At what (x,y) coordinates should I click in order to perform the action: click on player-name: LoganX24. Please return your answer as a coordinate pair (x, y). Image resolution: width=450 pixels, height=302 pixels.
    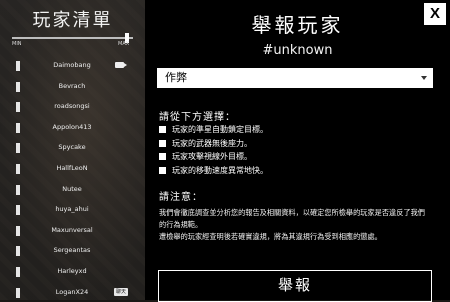
    Looking at the image, I should click on (72, 291).